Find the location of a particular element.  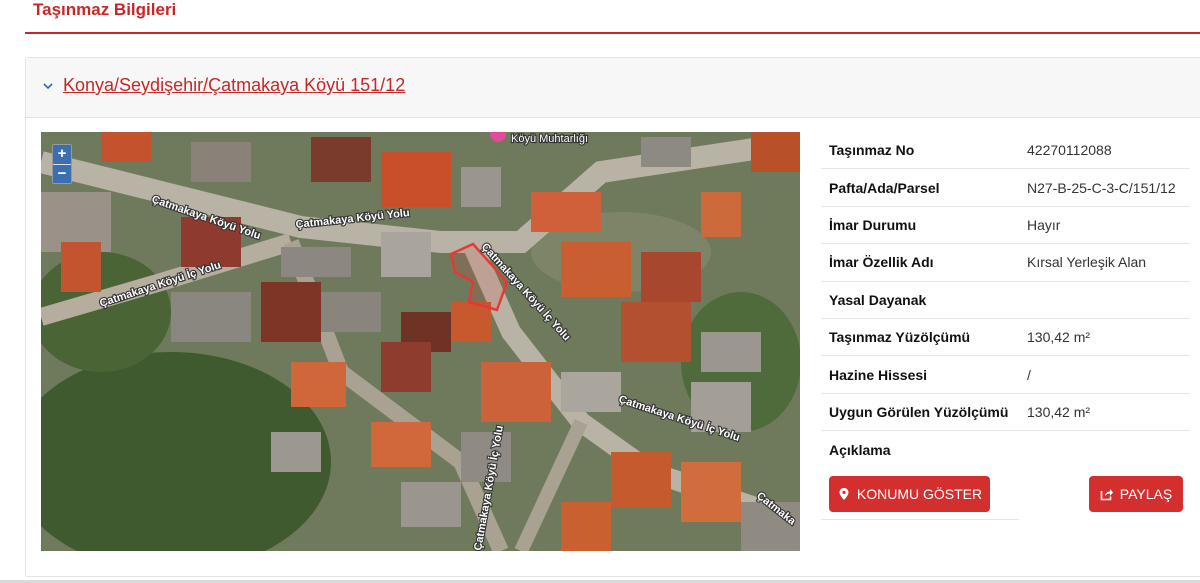

share-button: PAYLAŞ is located at coordinates (1136, 494).